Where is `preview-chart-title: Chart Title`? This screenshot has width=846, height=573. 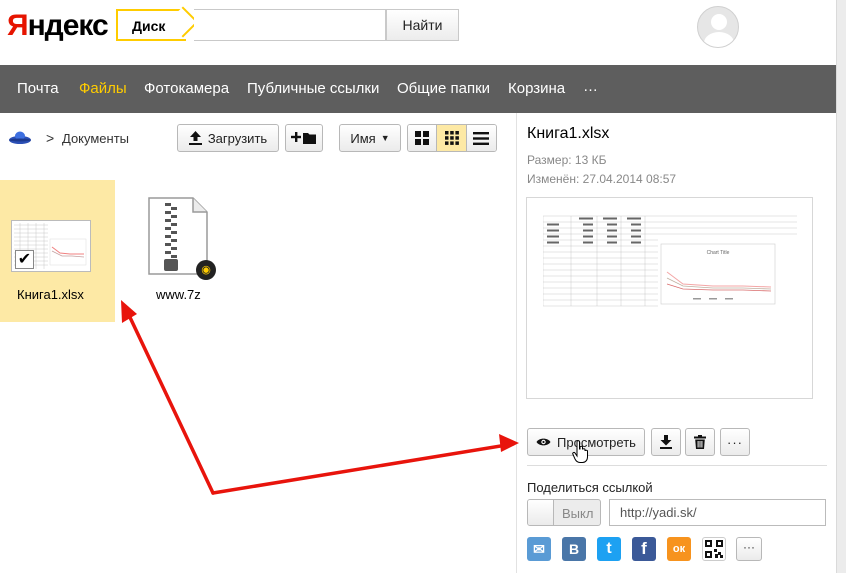
preview-chart-title: Chart Title is located at coordinates (718, 253).